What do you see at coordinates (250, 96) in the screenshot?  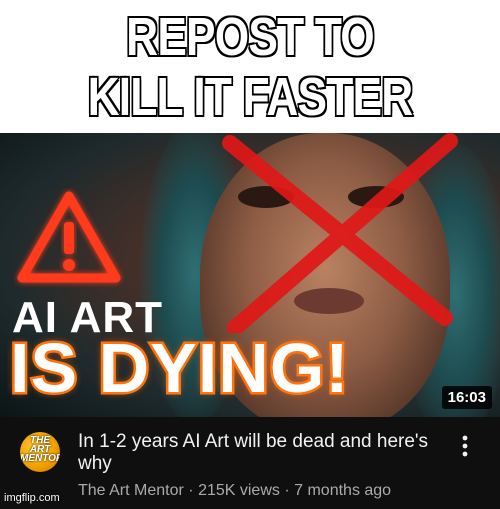 I see `caption-line-2: KILL IT FASTER` at bounding box center [250, 96].